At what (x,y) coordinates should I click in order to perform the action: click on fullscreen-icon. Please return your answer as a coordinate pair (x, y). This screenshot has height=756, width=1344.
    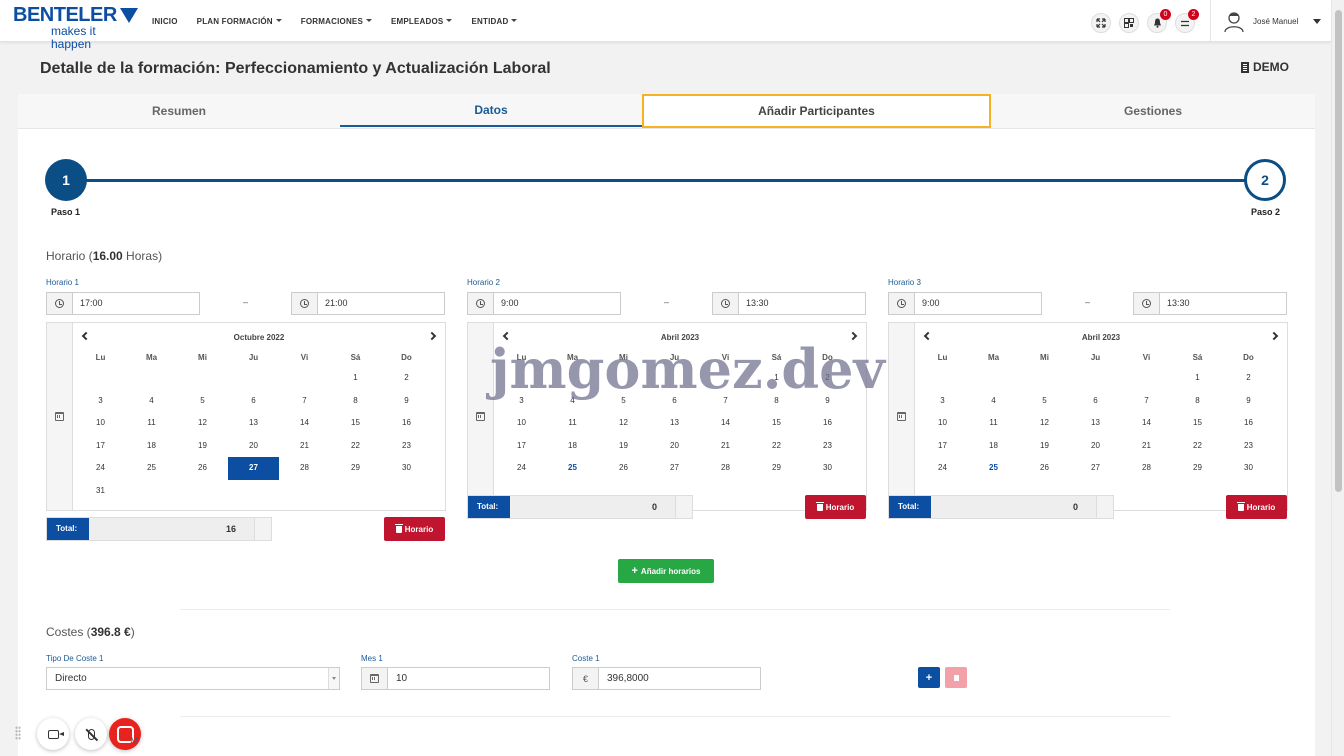
    Looking at the image, I should click on (1101, 23).